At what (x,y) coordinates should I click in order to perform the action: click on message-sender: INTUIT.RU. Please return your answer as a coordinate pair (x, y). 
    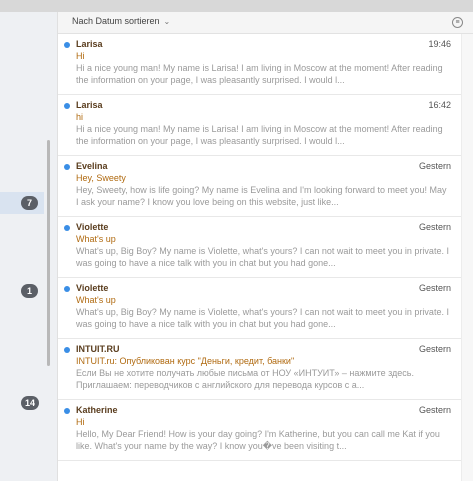
    Looking at the image, I should click on (98, 349).